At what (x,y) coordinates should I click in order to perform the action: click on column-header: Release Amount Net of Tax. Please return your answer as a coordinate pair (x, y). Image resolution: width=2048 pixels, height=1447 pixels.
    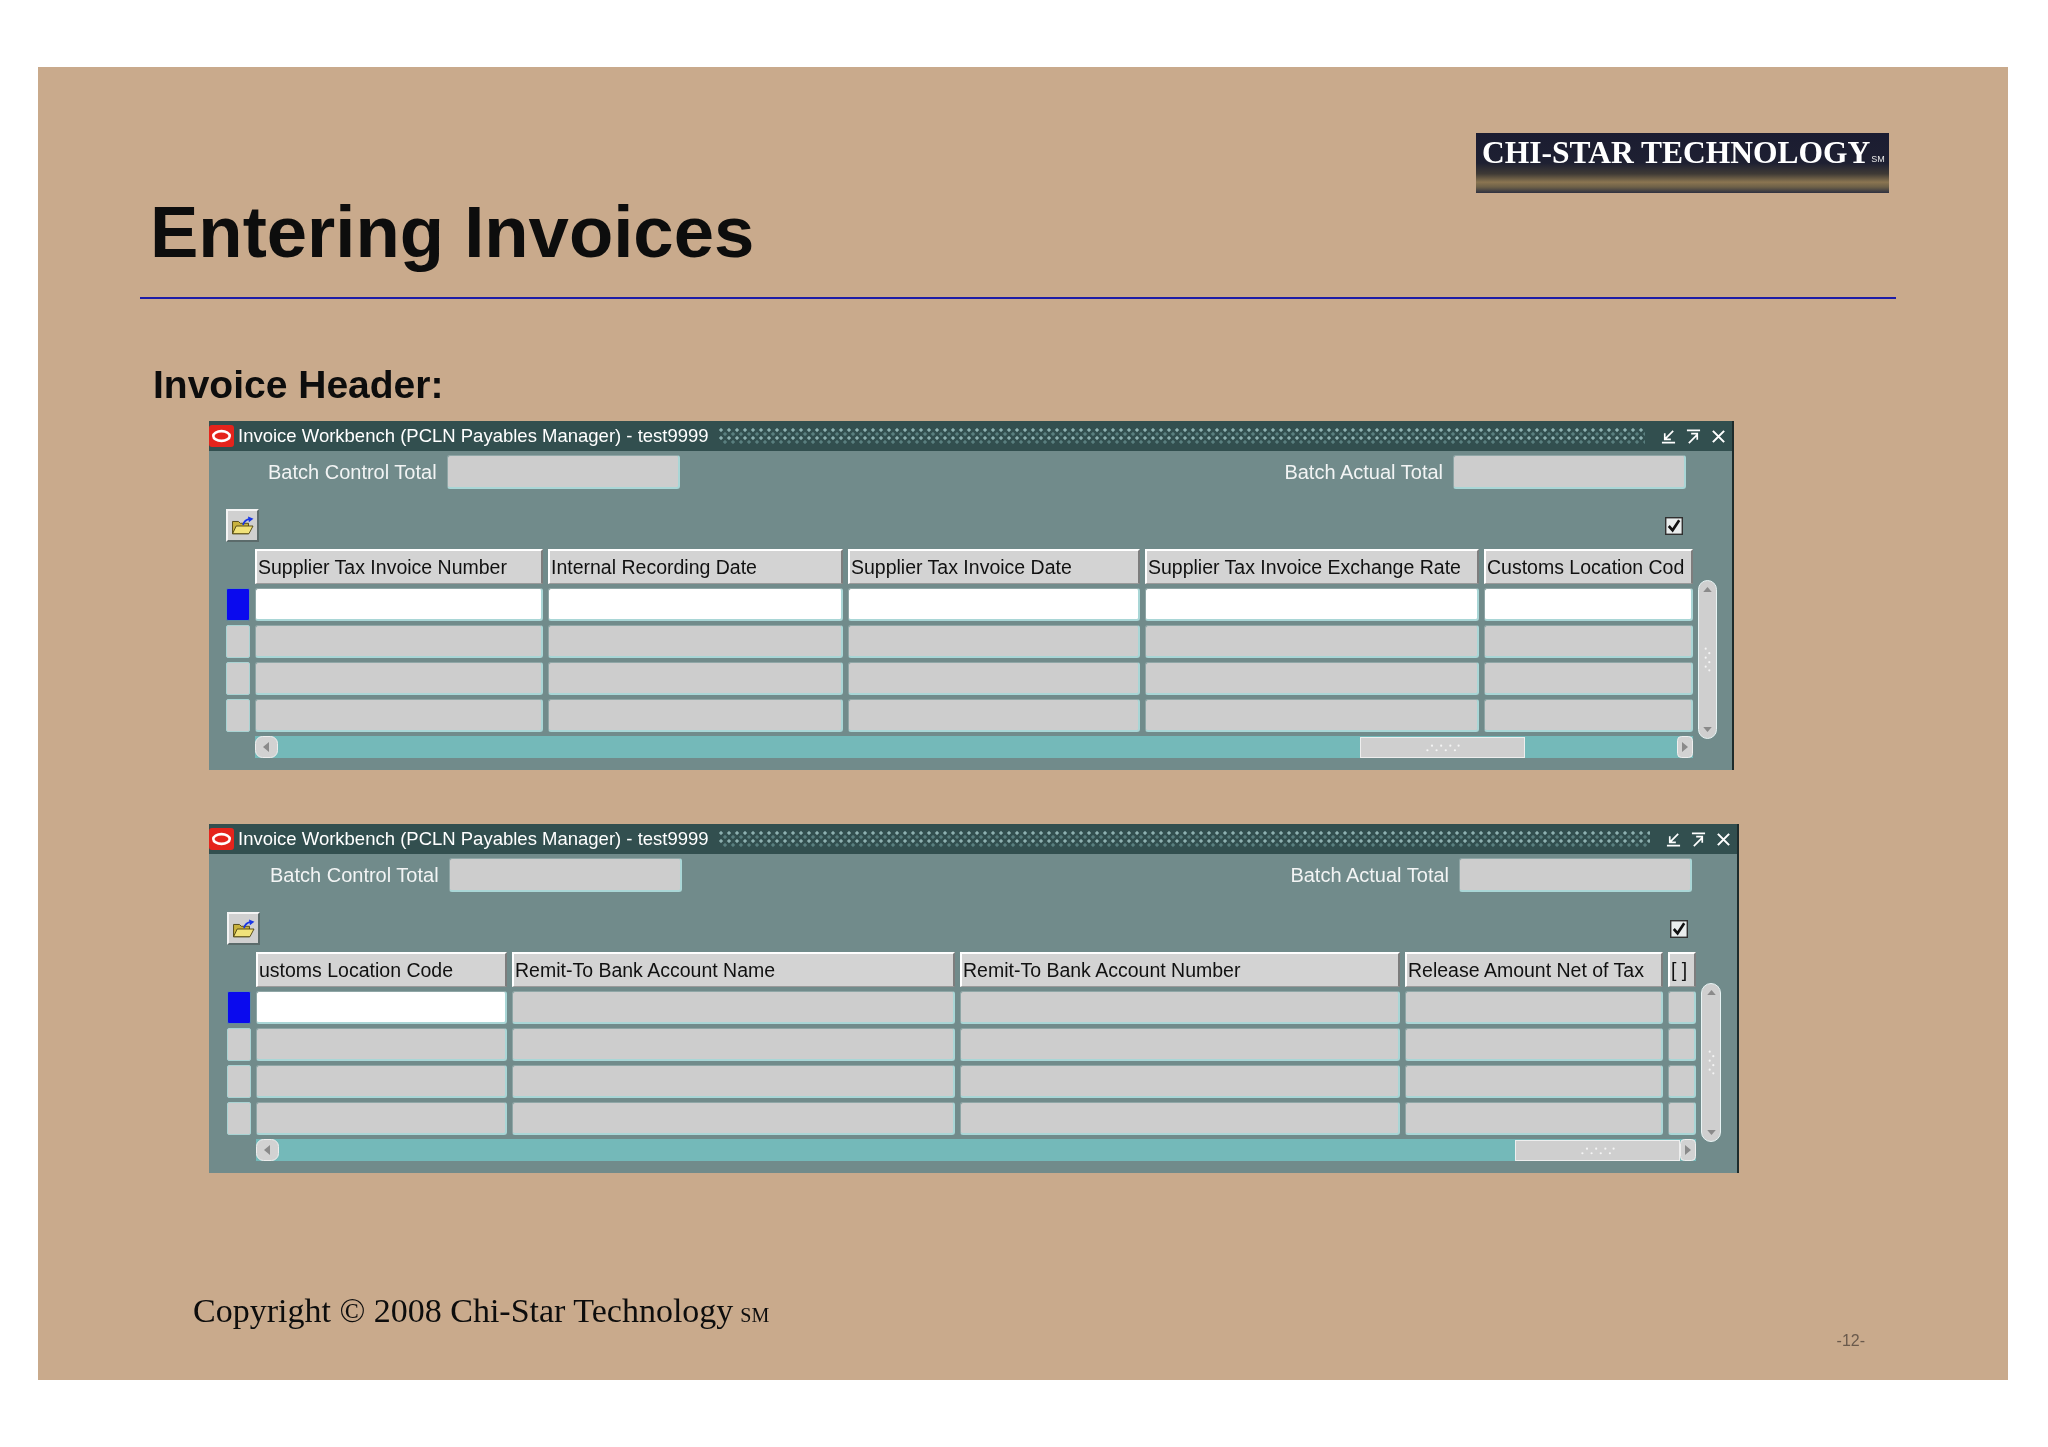
    Looking at the image, I should click on (1534, 969).